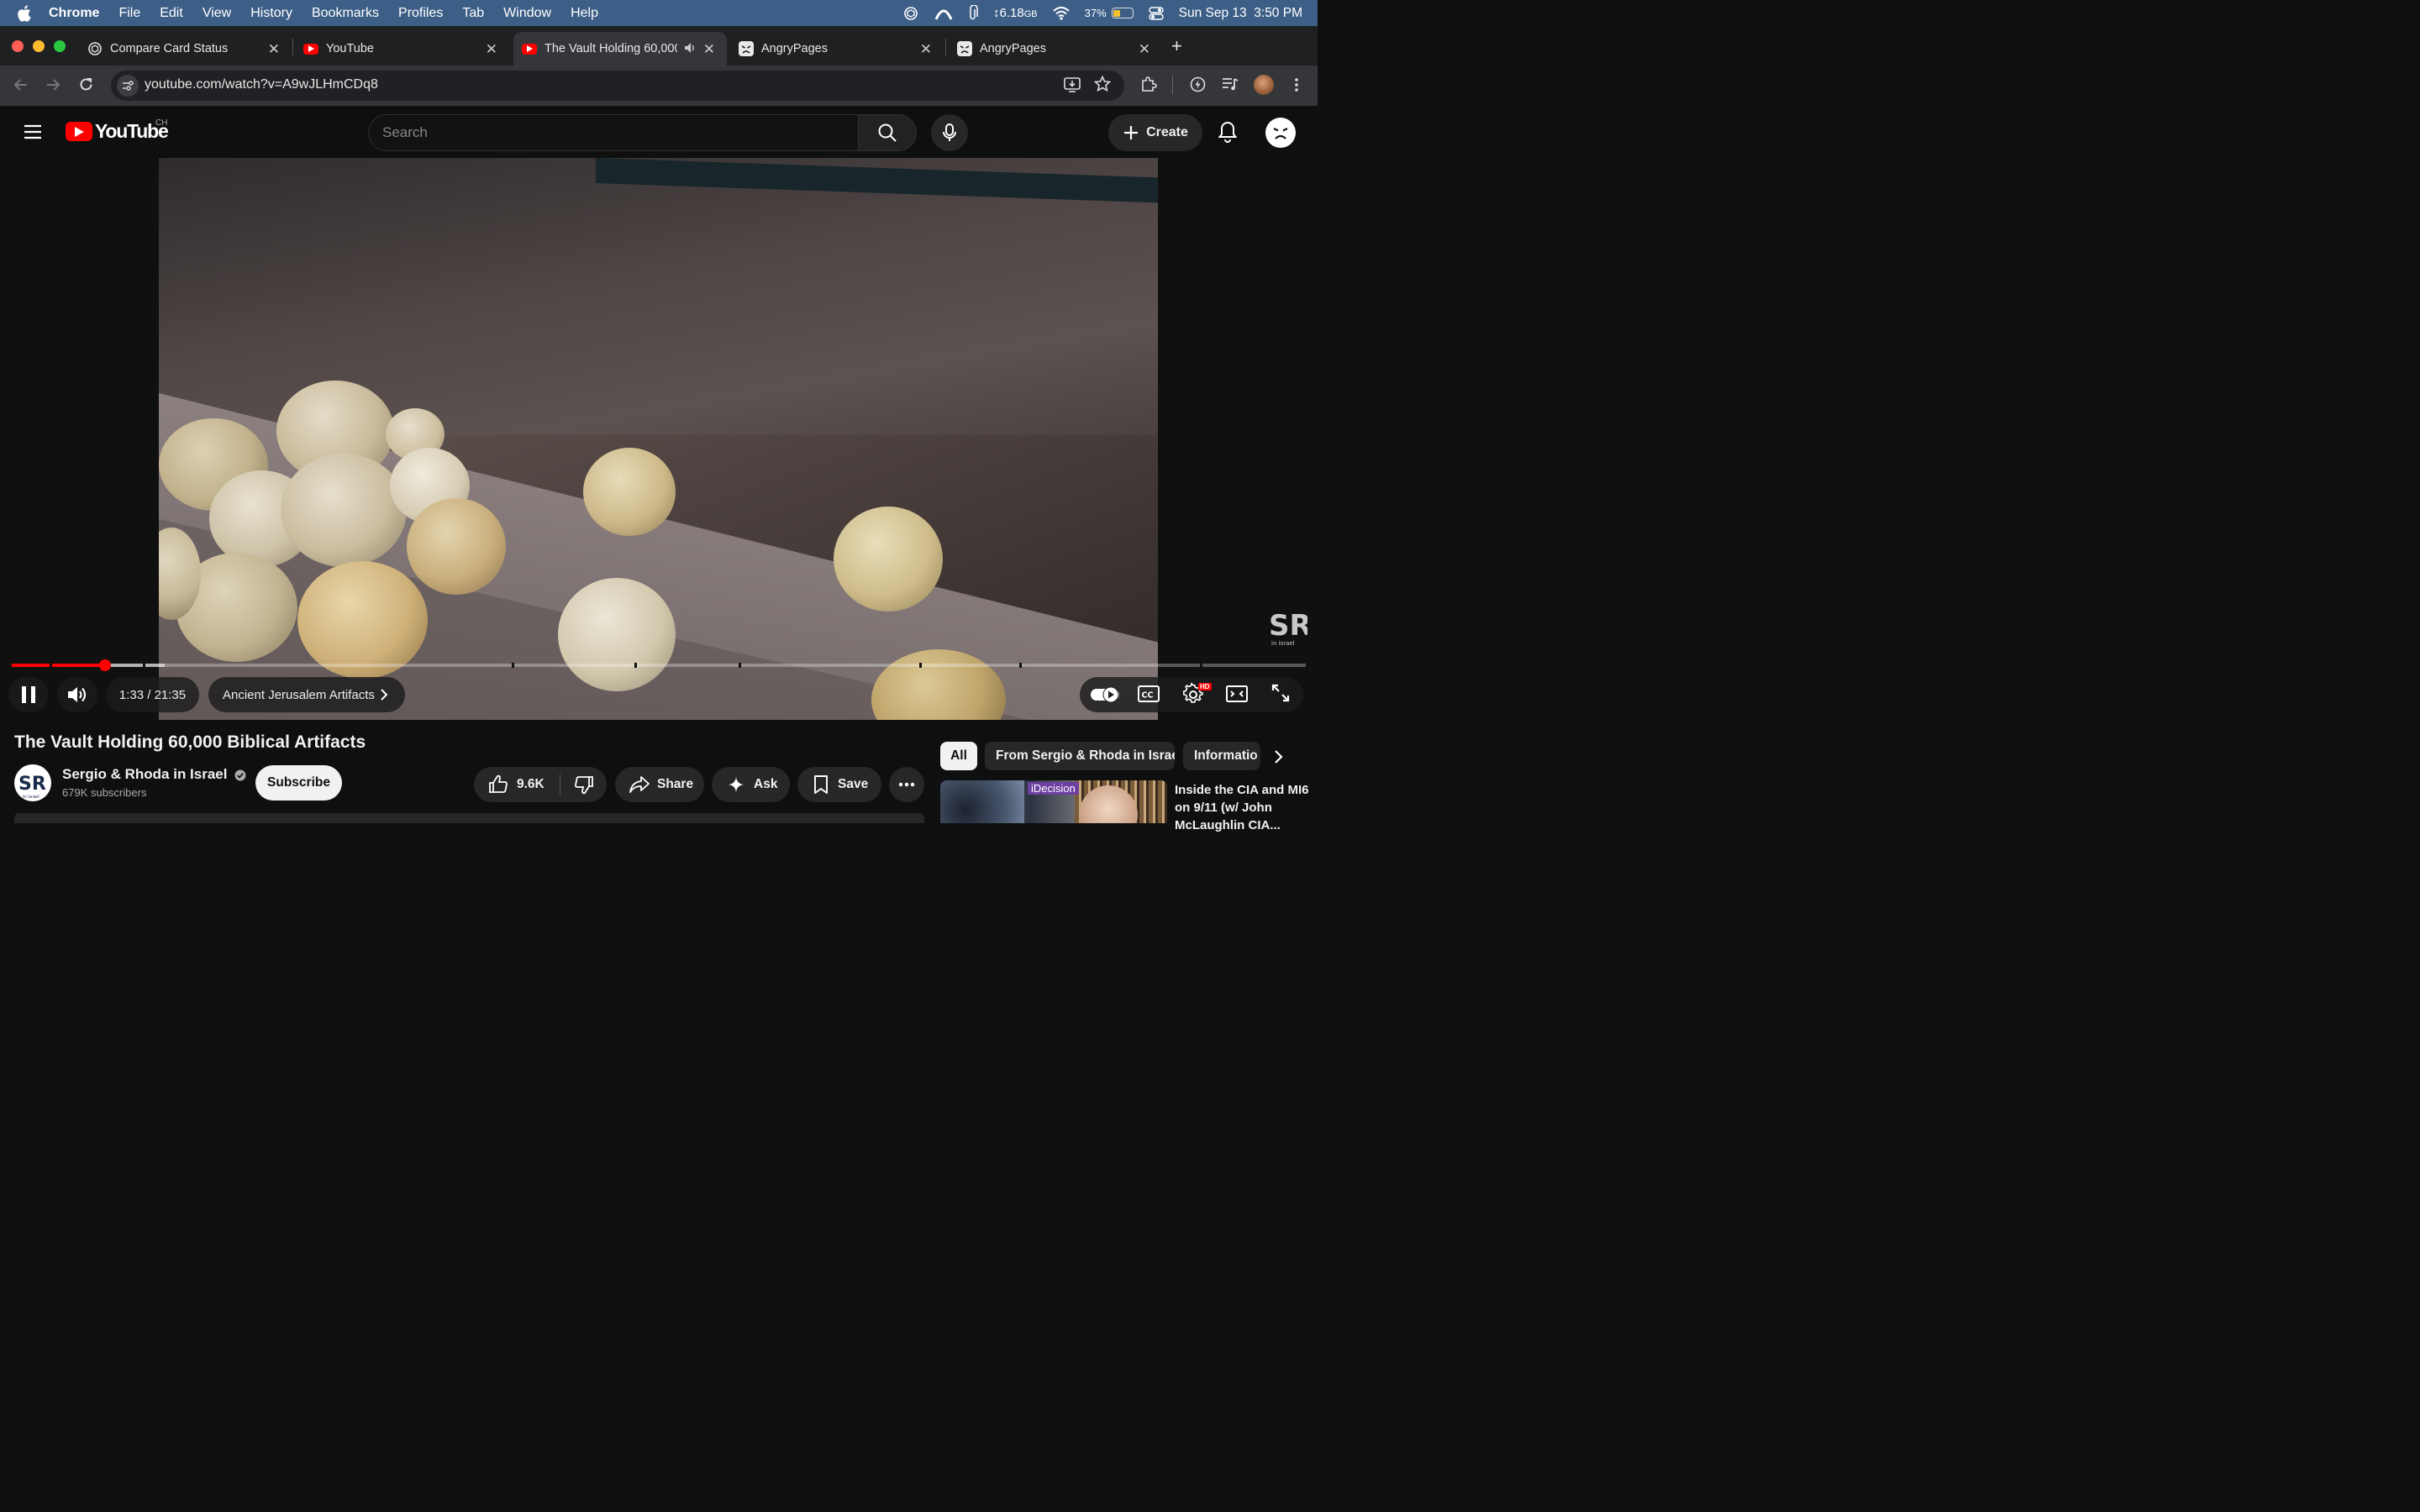 The height and width of the screenshot is (1512, 2420). What do you see at coordinates (306, 694) in the screenshot?
I see `chapter-button: Ancient Jerusalem Artifacts` at bounding box center [306, 694].